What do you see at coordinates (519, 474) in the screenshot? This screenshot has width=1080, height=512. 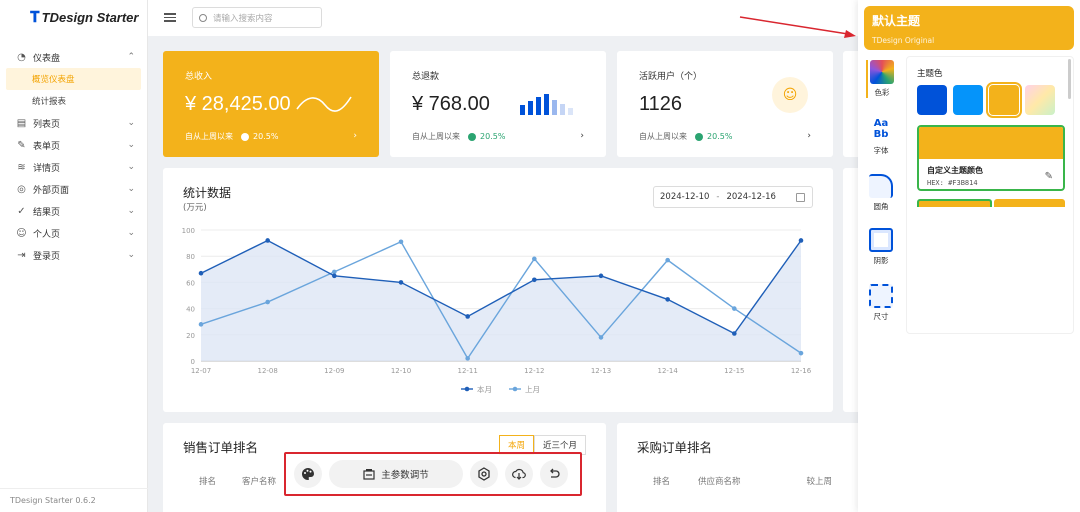 I see `download-icon` at bounding box center [519, 474].